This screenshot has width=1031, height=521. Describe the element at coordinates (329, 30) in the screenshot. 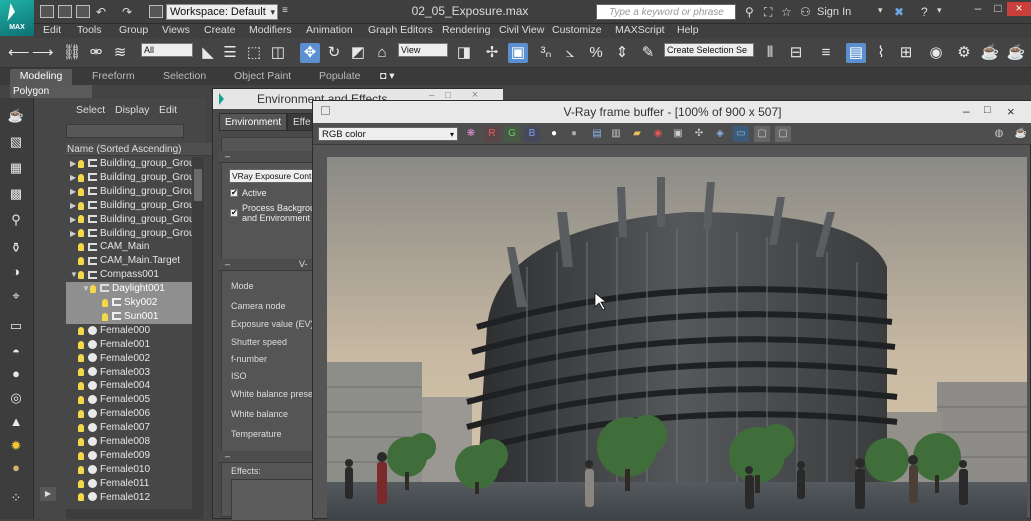

I see `menu-animation: Animation` at that location.